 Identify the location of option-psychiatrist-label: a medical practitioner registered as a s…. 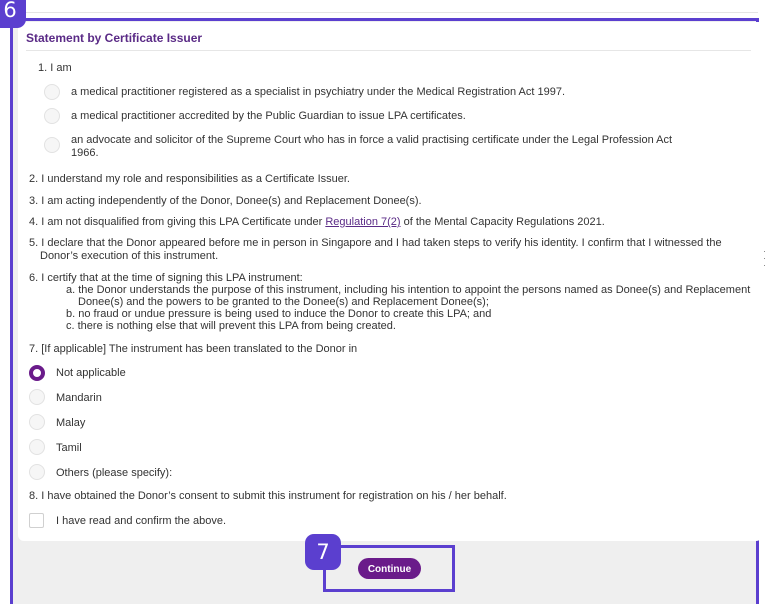
(318, 92).